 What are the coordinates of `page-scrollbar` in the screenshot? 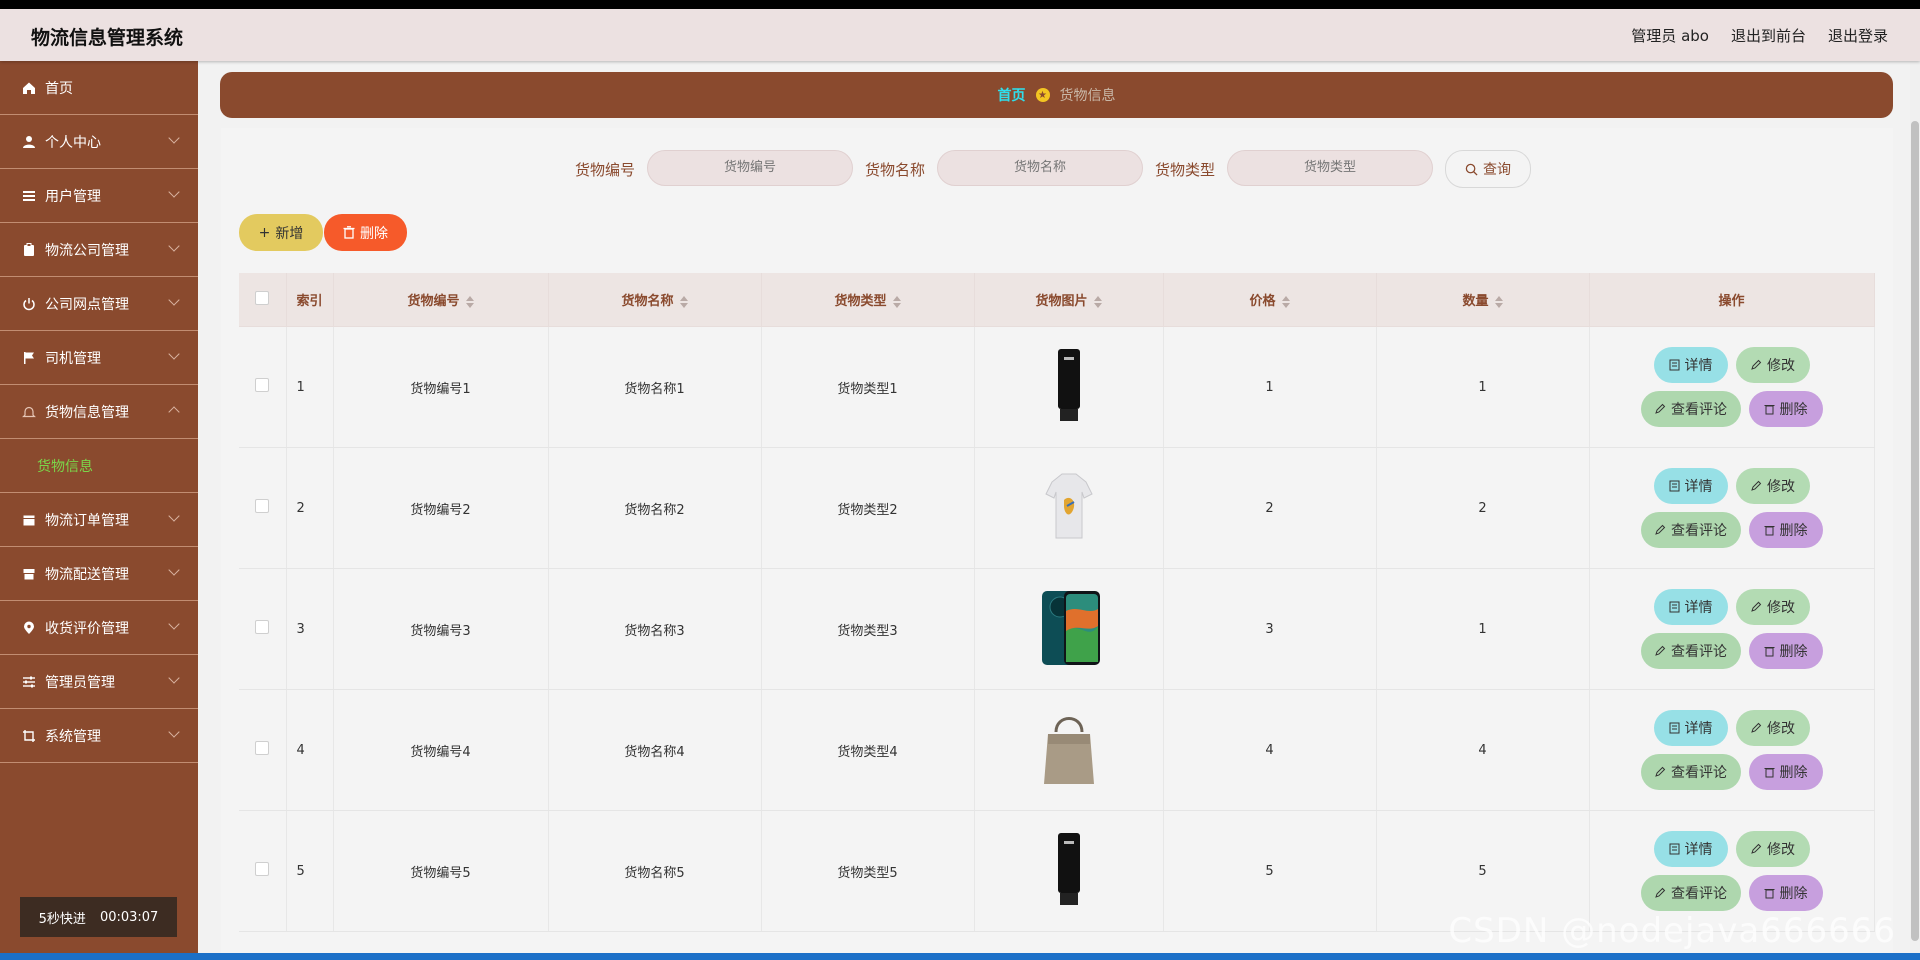 It's located at (1915, 507).